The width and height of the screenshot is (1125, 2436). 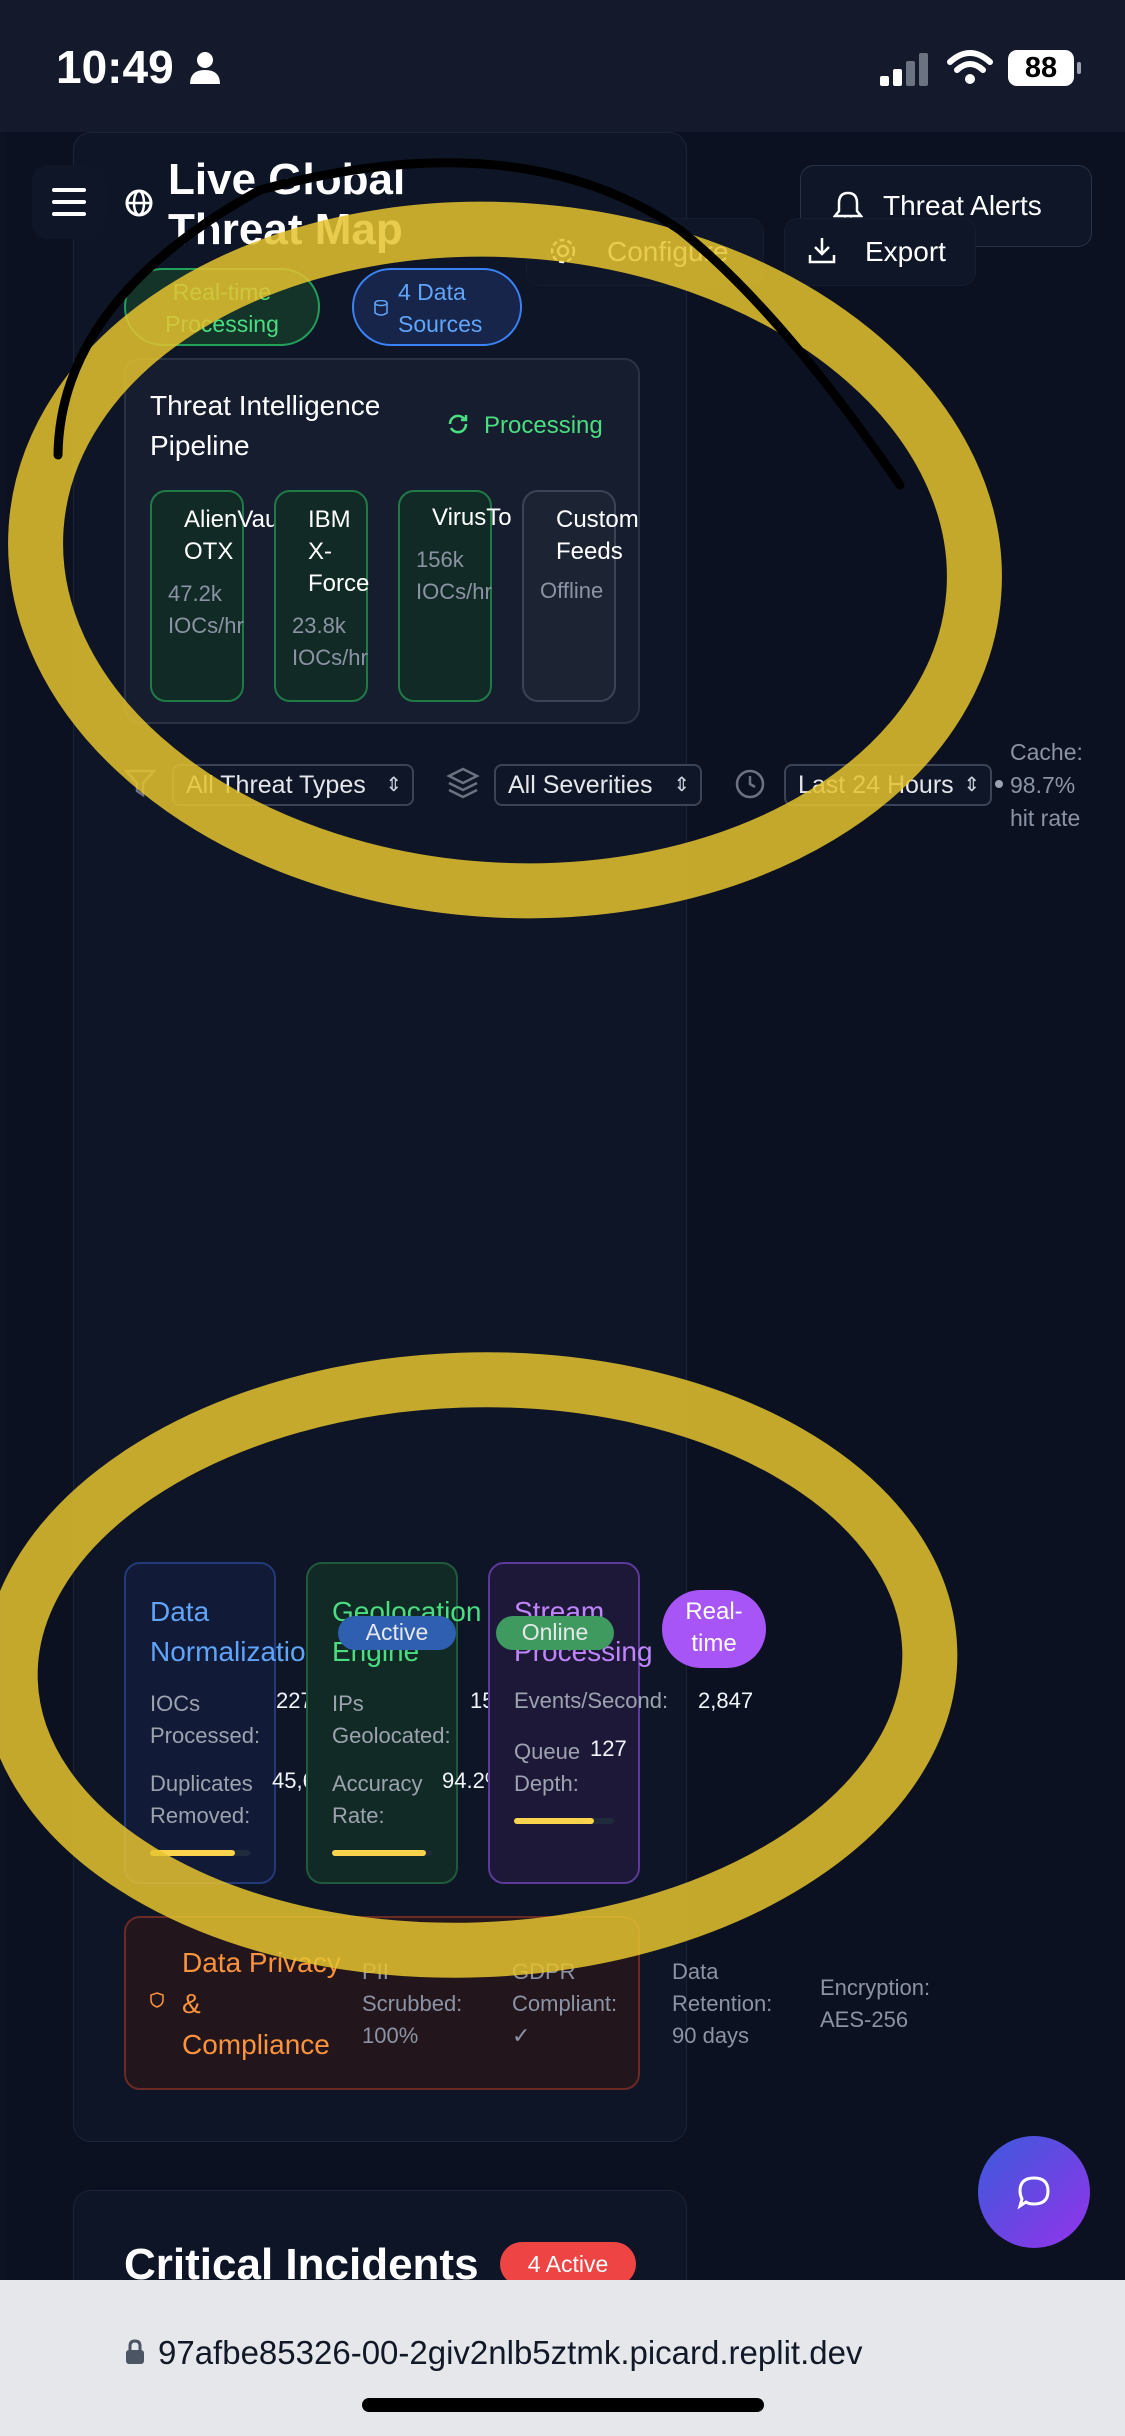 What do you see at coordinates (591, 1700) in the screenshot?
I see `events-per-second-label: Events/Second:` at bounding box center [591, 1700].